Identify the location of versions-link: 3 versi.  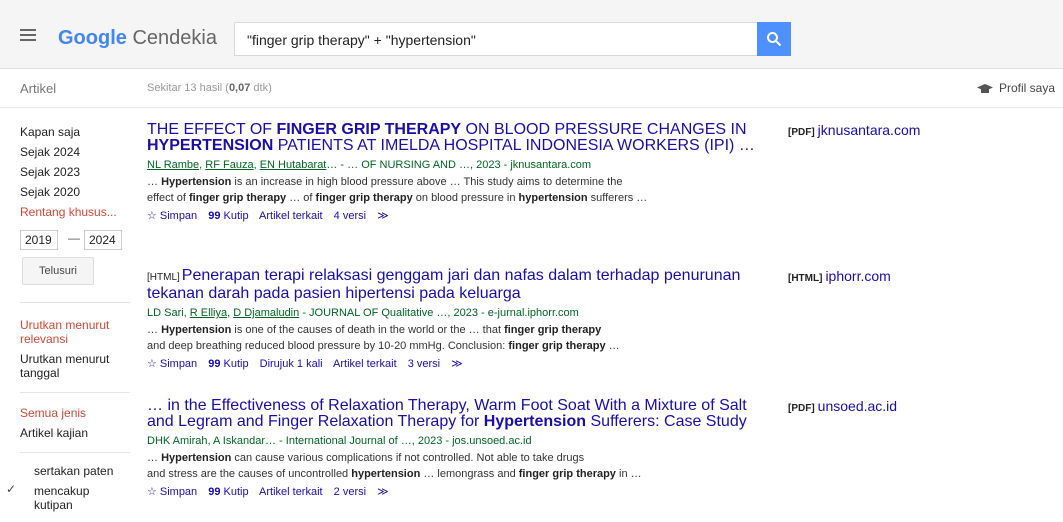
(424, 364).